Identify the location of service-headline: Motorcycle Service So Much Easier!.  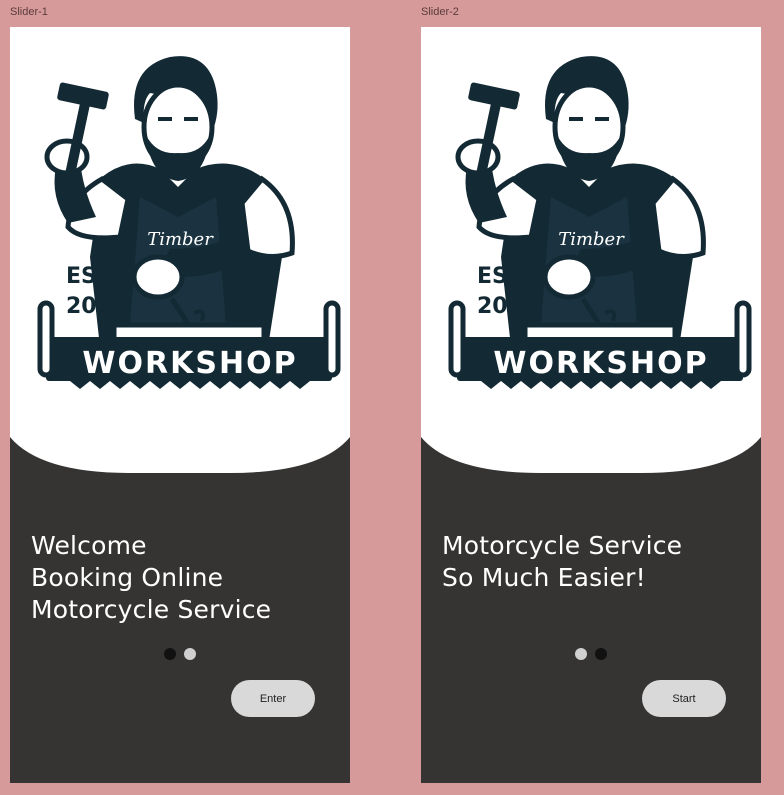
(592, 562).